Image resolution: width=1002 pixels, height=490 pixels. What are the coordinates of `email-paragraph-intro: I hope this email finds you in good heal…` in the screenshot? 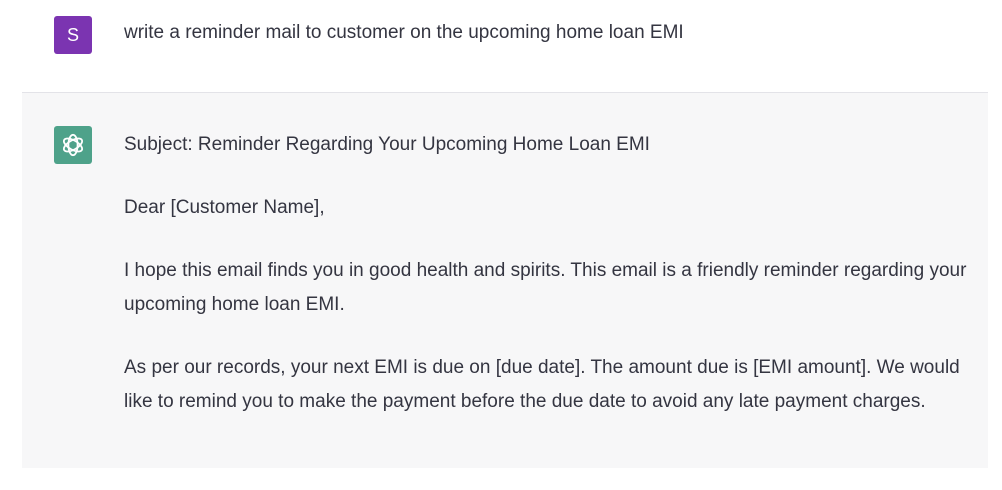 It's located at (545, 287).